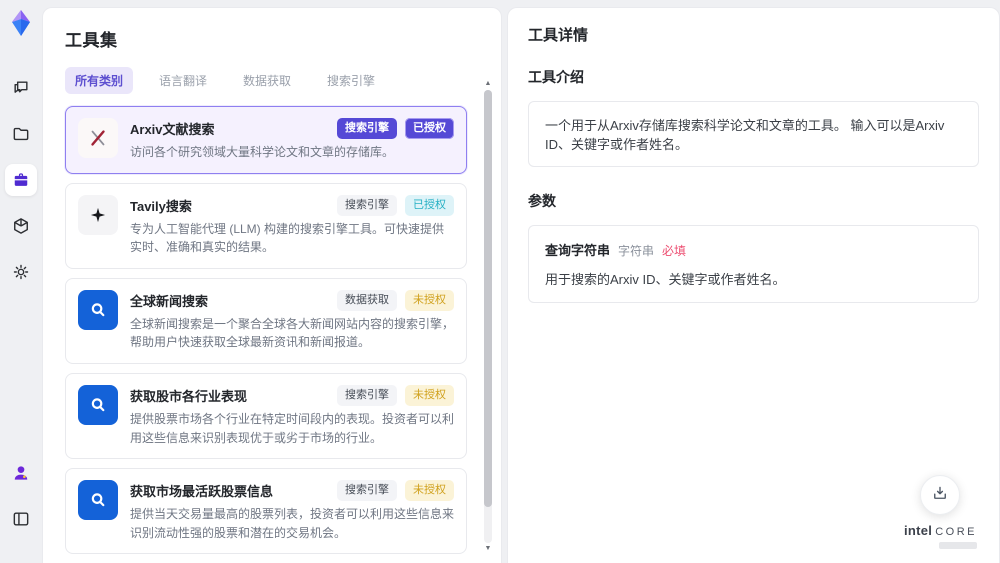 This screenshot has height=563, width=1000. Describe the element at coordinates (91, 40) in the screenshot. I see `page-title: 工具集` at that location.